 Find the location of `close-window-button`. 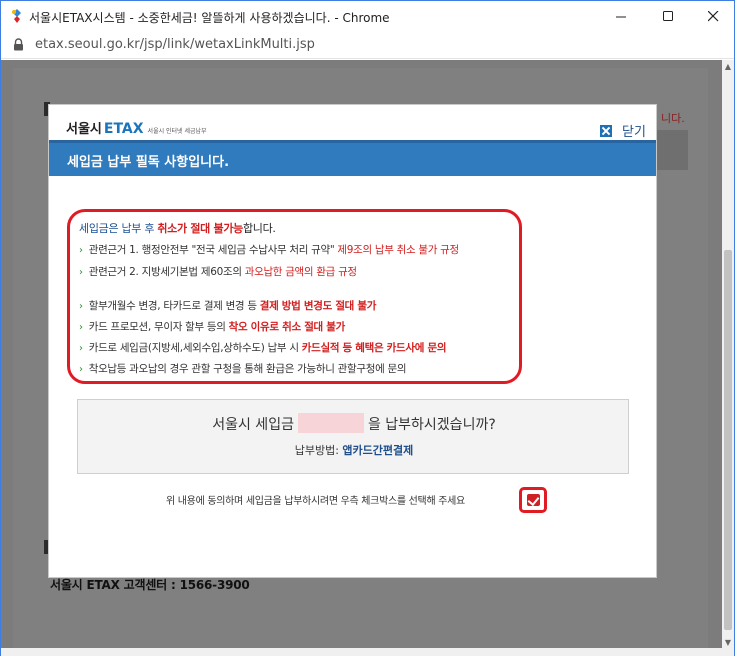

close-window-button is located at coordinates (713, 16).